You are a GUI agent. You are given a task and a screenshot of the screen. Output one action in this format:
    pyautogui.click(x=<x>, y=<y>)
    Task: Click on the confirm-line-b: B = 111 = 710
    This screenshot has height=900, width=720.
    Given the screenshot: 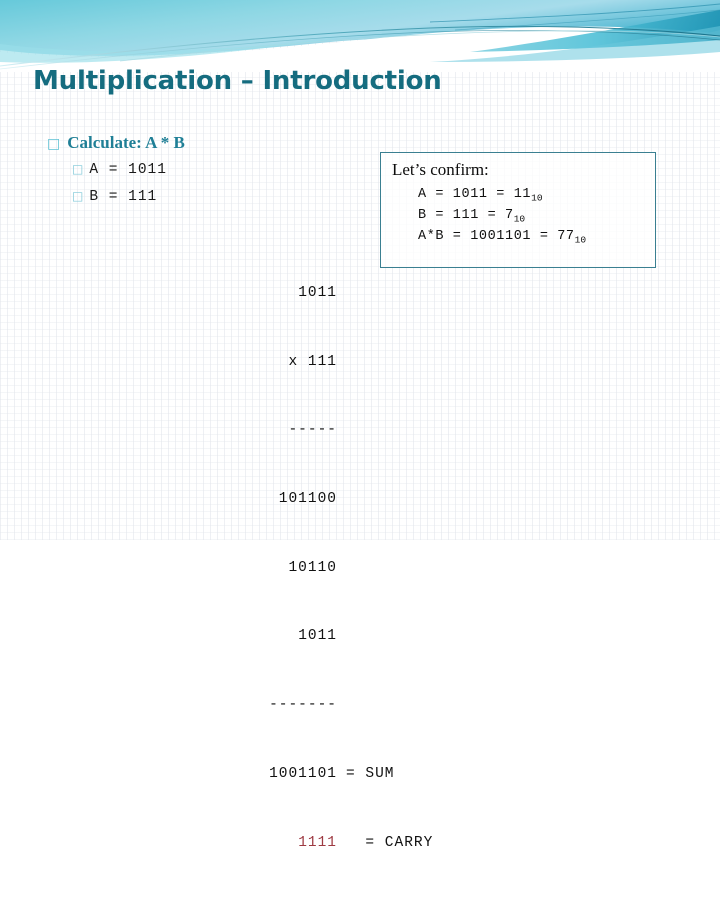 What is the action you would take?
    pyautogui.click(x=472, y=216)
    